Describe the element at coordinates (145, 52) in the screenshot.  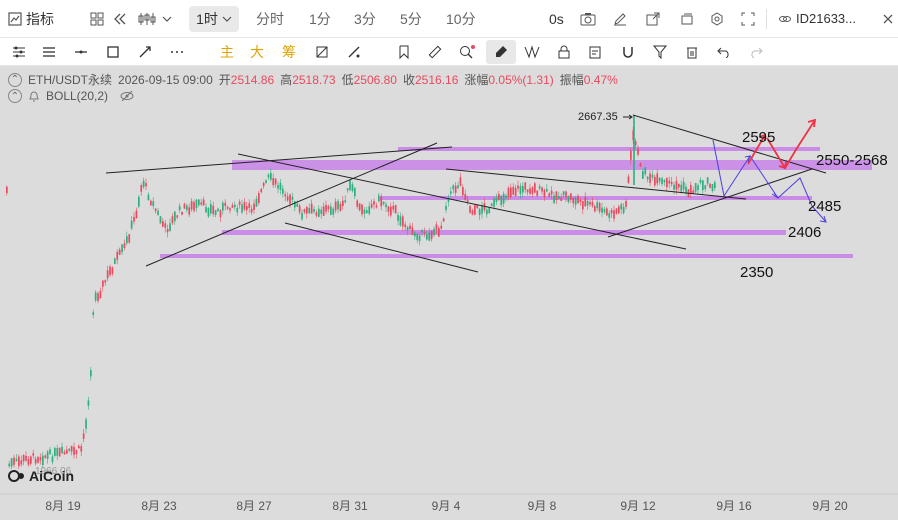
I see `ray-line-tool` at that location.